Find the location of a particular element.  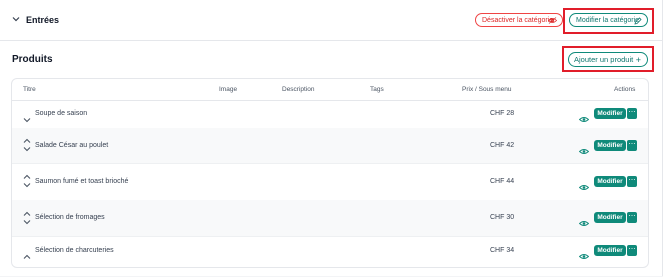

deactivate-category-button: Désactiver la catégorie is located at coordinates (519, 20).